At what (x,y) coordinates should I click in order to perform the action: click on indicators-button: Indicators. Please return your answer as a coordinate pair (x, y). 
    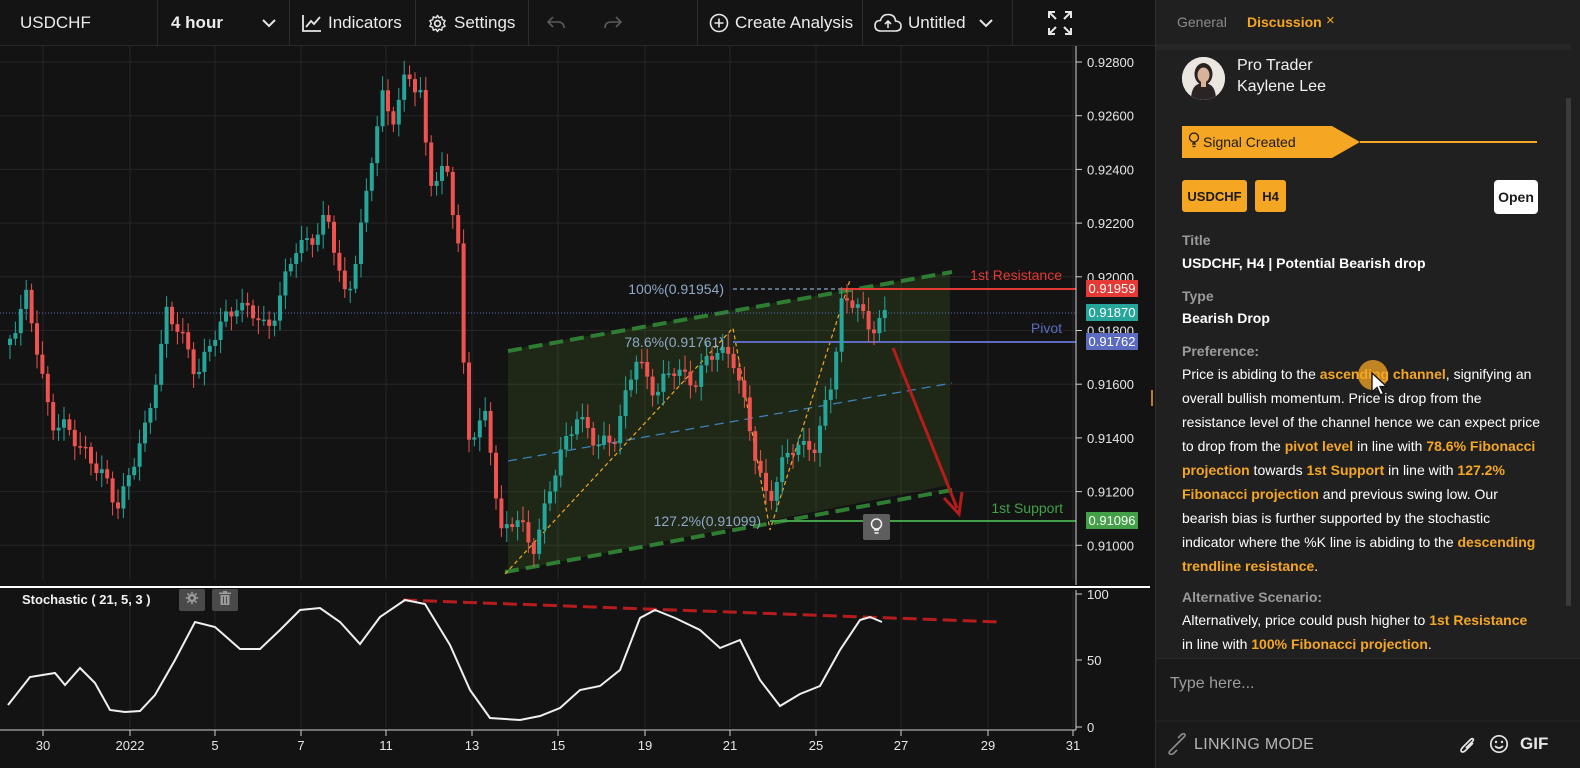
    Looking at the image, I should click on (352, 23).